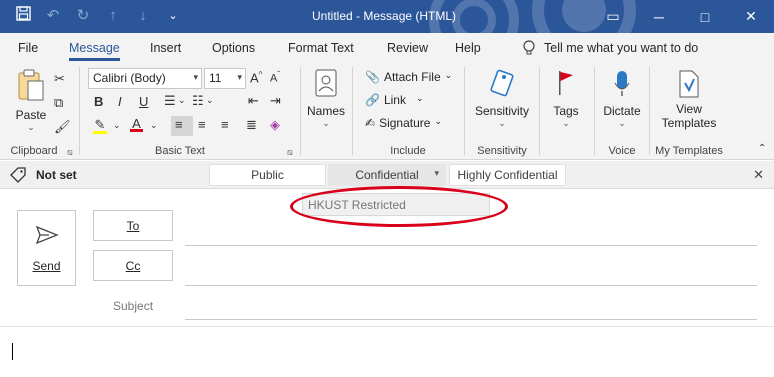 The width and height of the screenshot is (774, 377). Describe the element at coordinates (195, 77) in the screenshot. I see `chevron-down-icon: ▾` at that location.